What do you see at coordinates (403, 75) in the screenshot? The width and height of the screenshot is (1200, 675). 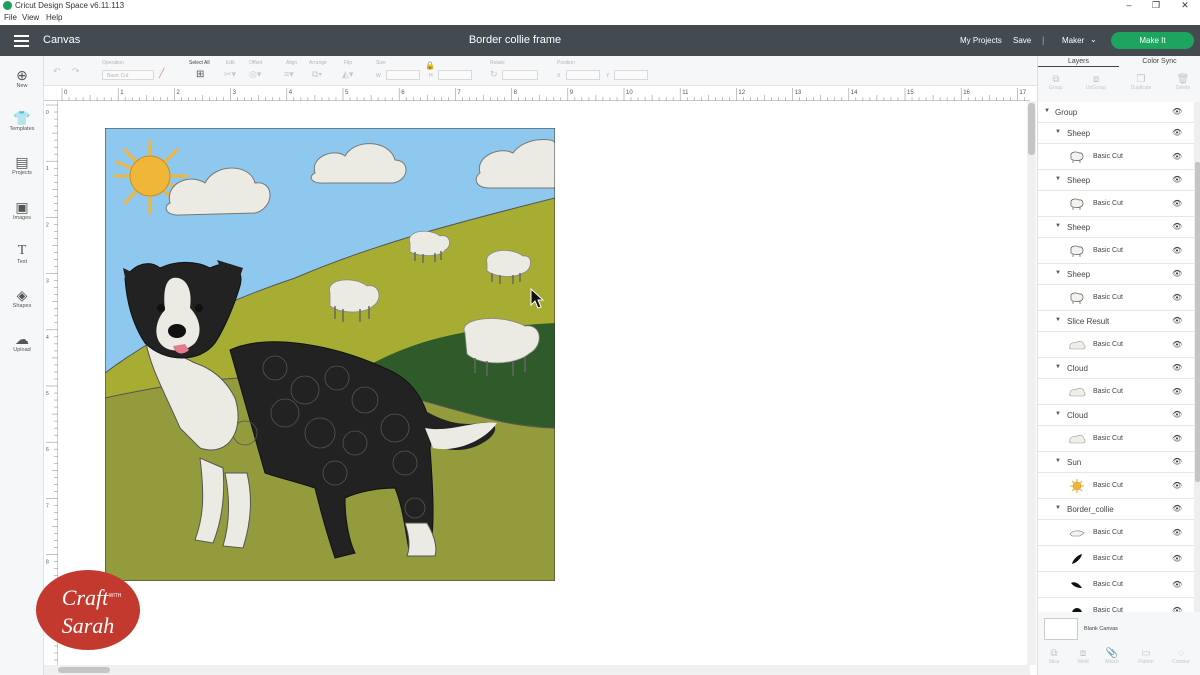 I see `width-input` at bounding box center [403, 75].